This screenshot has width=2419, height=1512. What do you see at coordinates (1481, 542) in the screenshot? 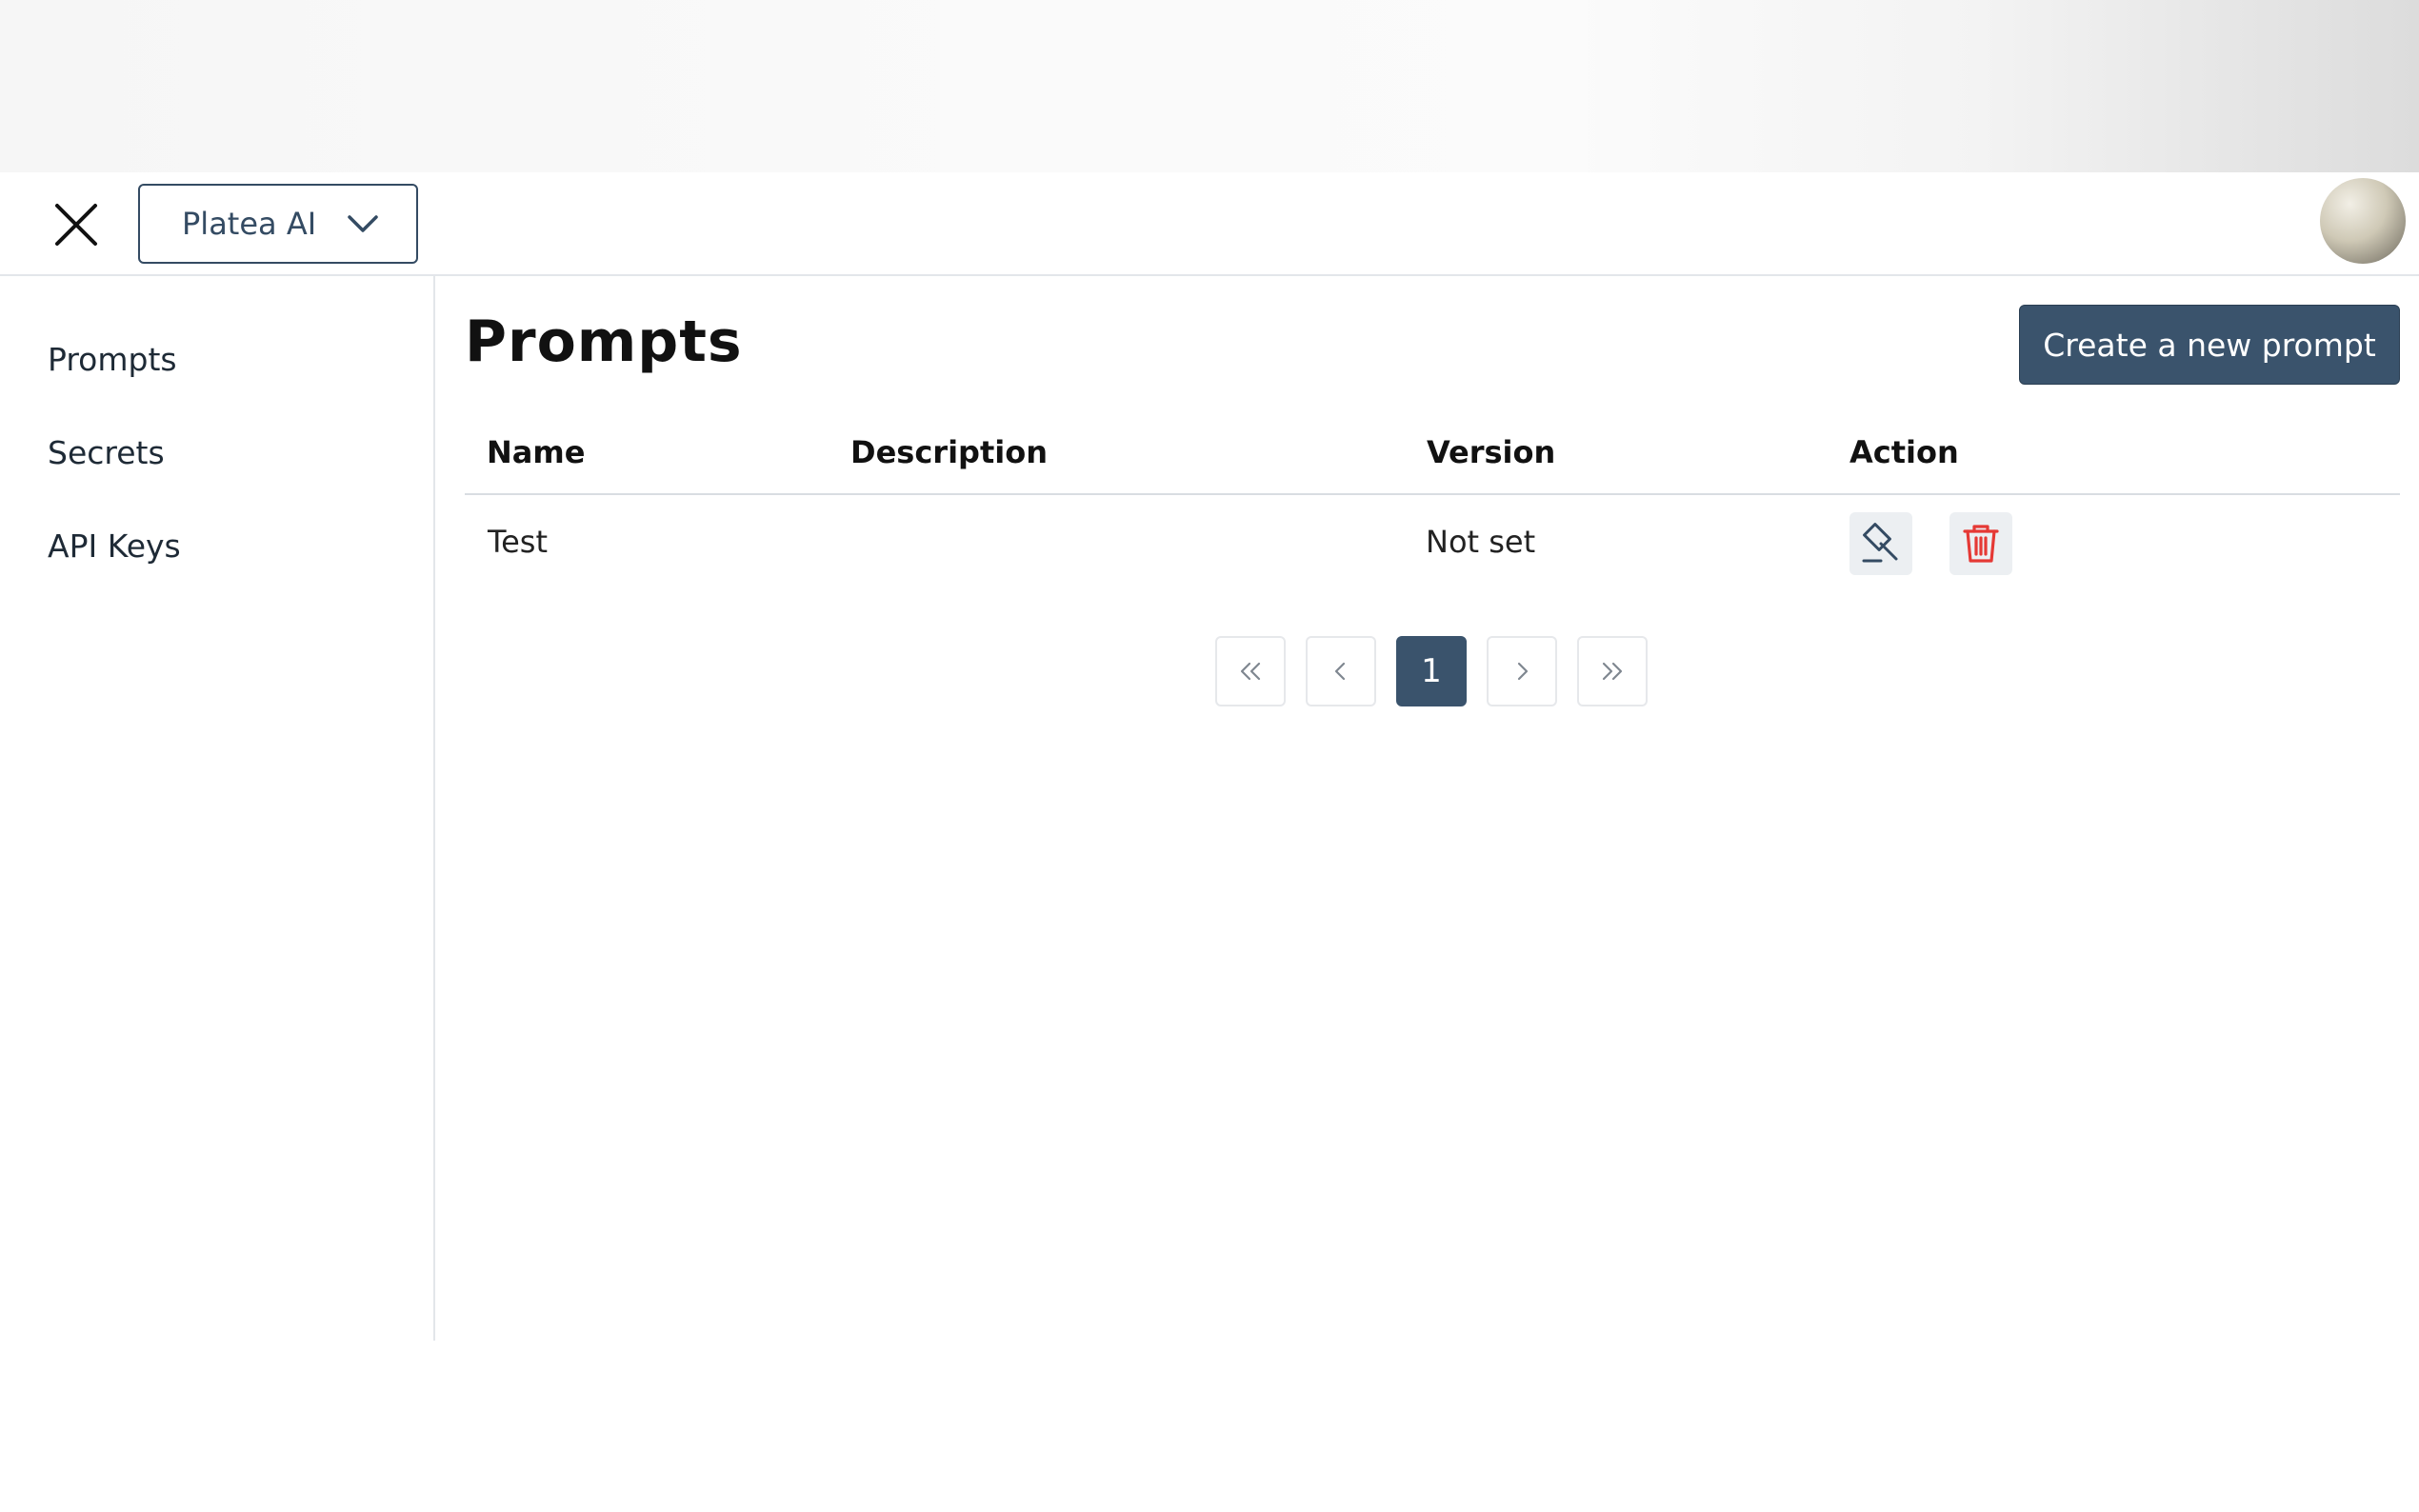
I see `cell-version: Not set` at bounding box center [1481, 542].